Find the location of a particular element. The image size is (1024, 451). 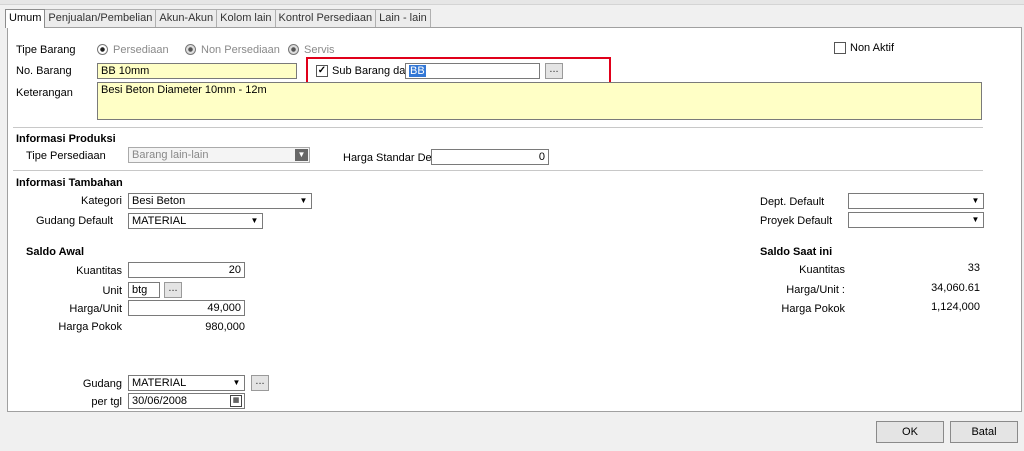

calendar-icon: ▦ is located at coordinates (236, 401).